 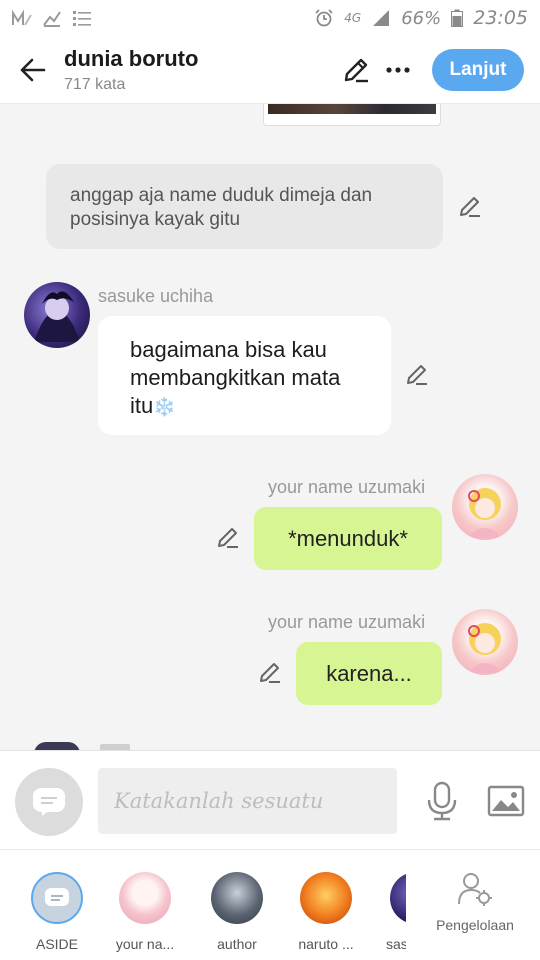 What do you see at coordinates (95, 84) in the screenshot?
I see `word-count: 717 kata` at bounding box center [95, 84].